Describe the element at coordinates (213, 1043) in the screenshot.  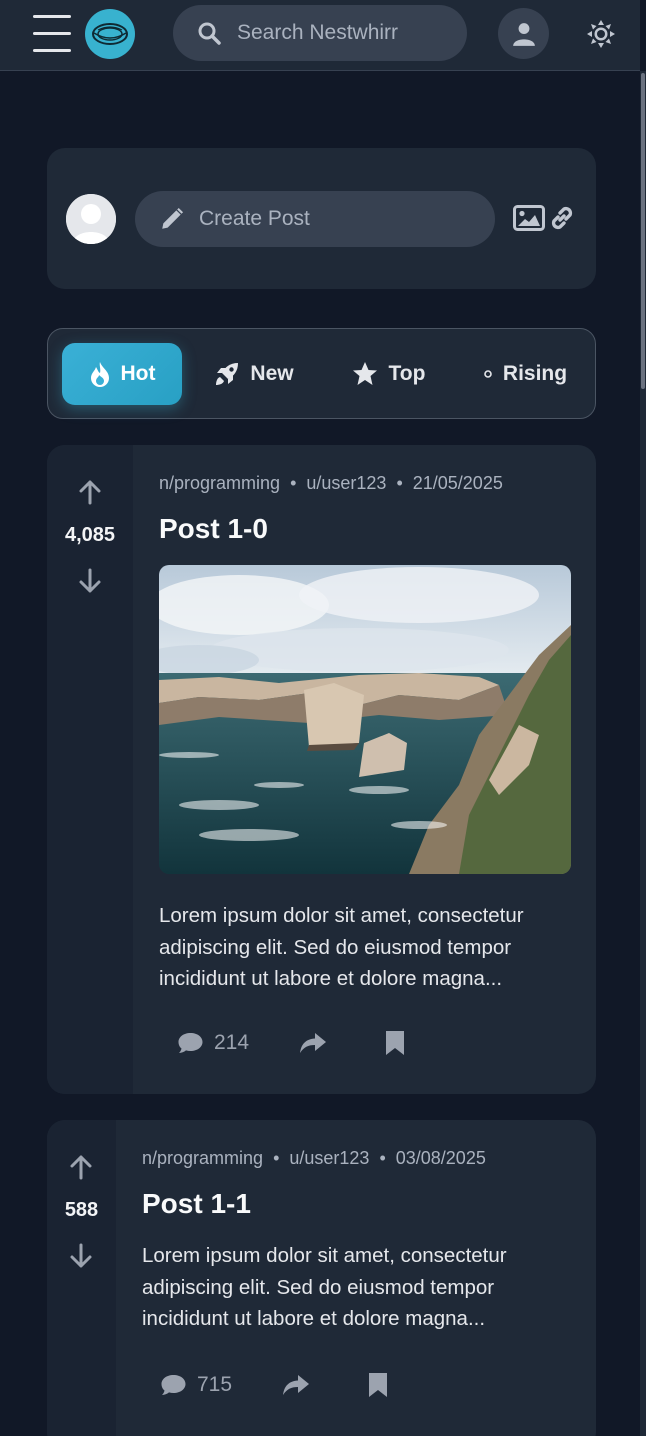
I see `comments-button: 214` at that location.